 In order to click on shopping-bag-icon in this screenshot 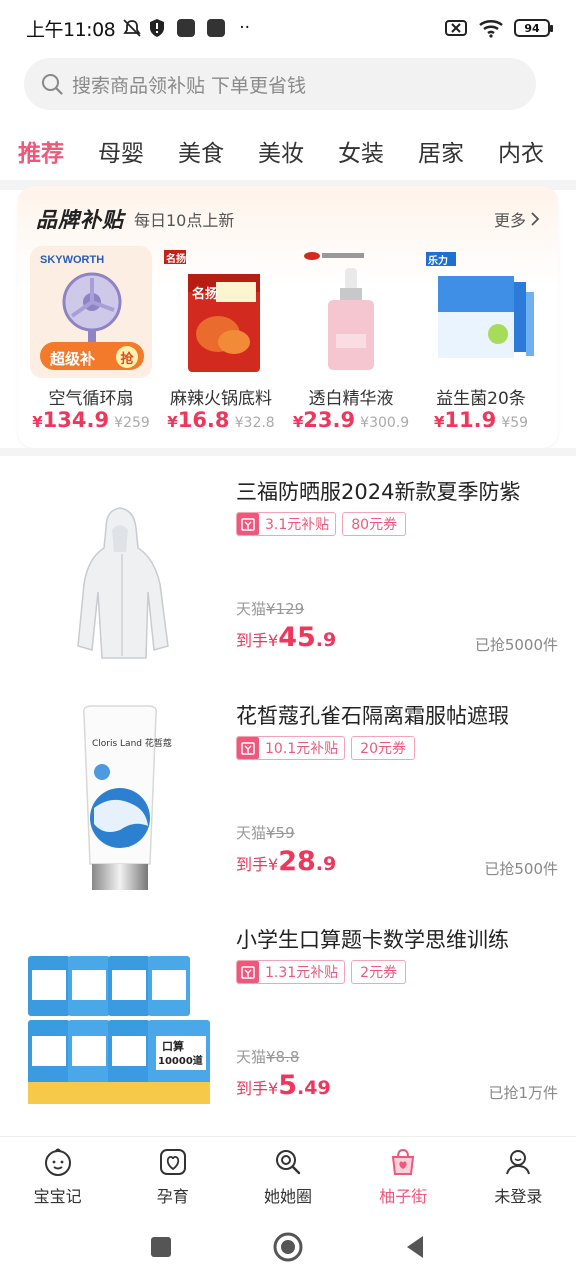, I will do `click(403, 1161)`.